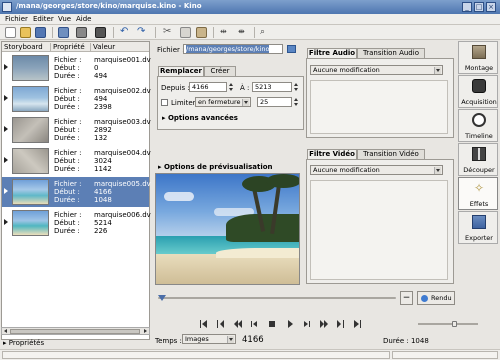  I want to click on cut-icon: ✂, so click(168, 32).